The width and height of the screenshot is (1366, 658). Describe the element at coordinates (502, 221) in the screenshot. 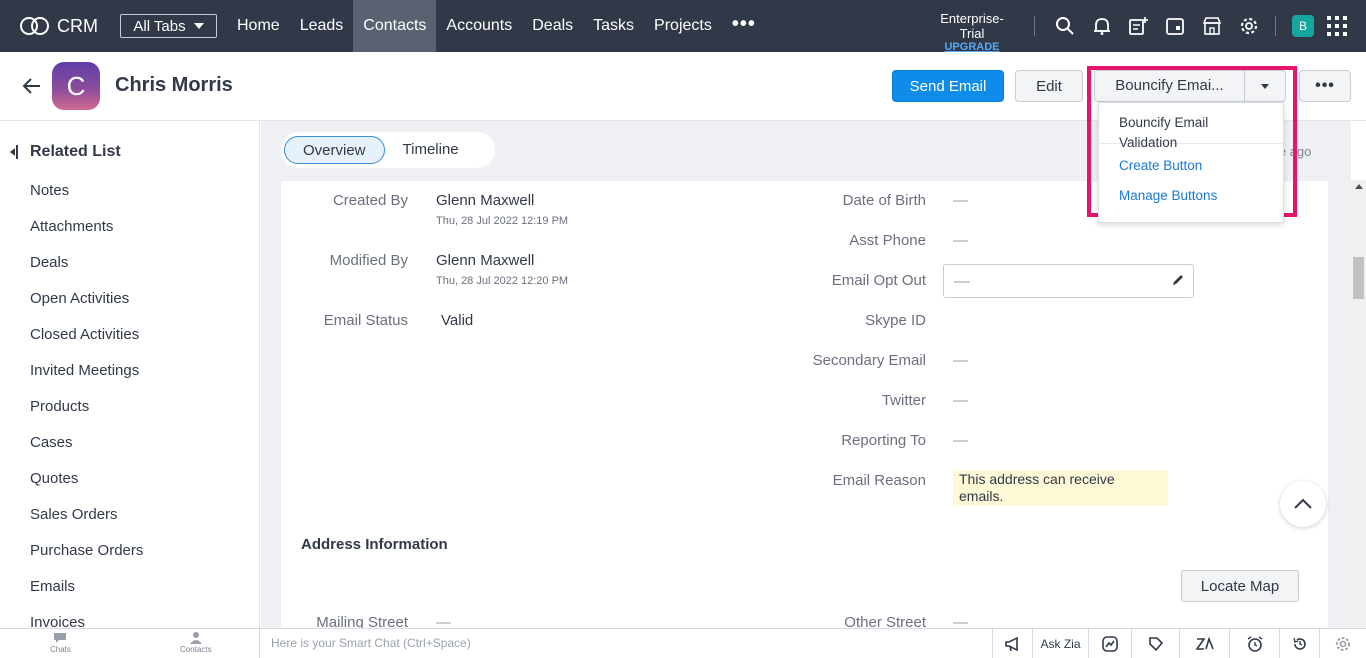

I see `created-by-time: Thu, 28 Jul 2022 12:19 PM` at that location.